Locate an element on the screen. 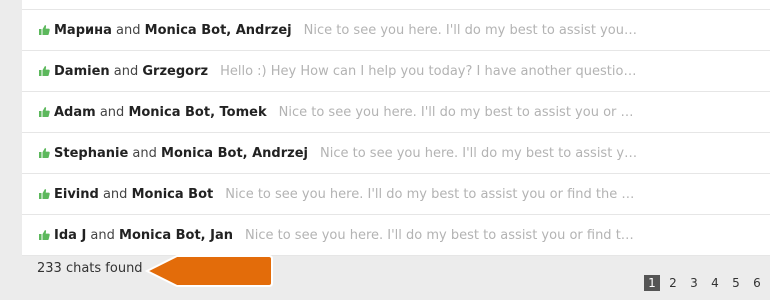 The width and height of the screenshot is (770, 300). chat-participants: Марина and Monica Bot, Andrzej is located at coordinates (173, 30).